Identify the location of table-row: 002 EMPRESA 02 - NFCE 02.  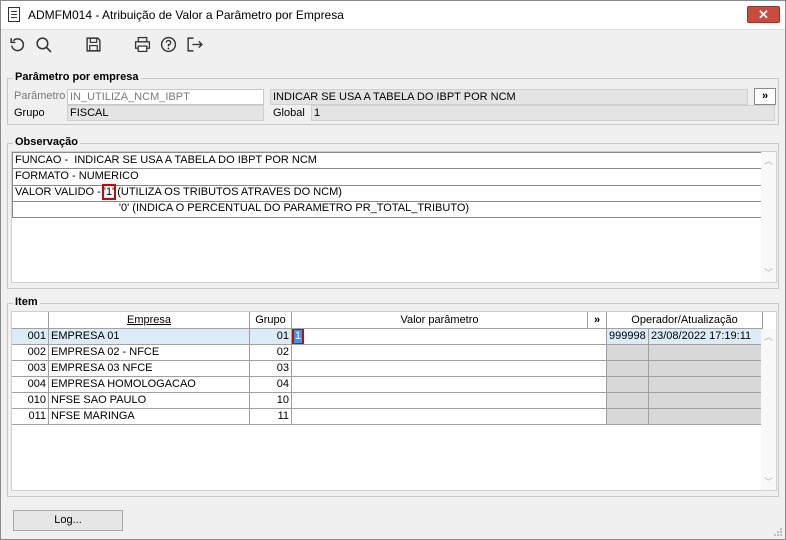
(387, 353).